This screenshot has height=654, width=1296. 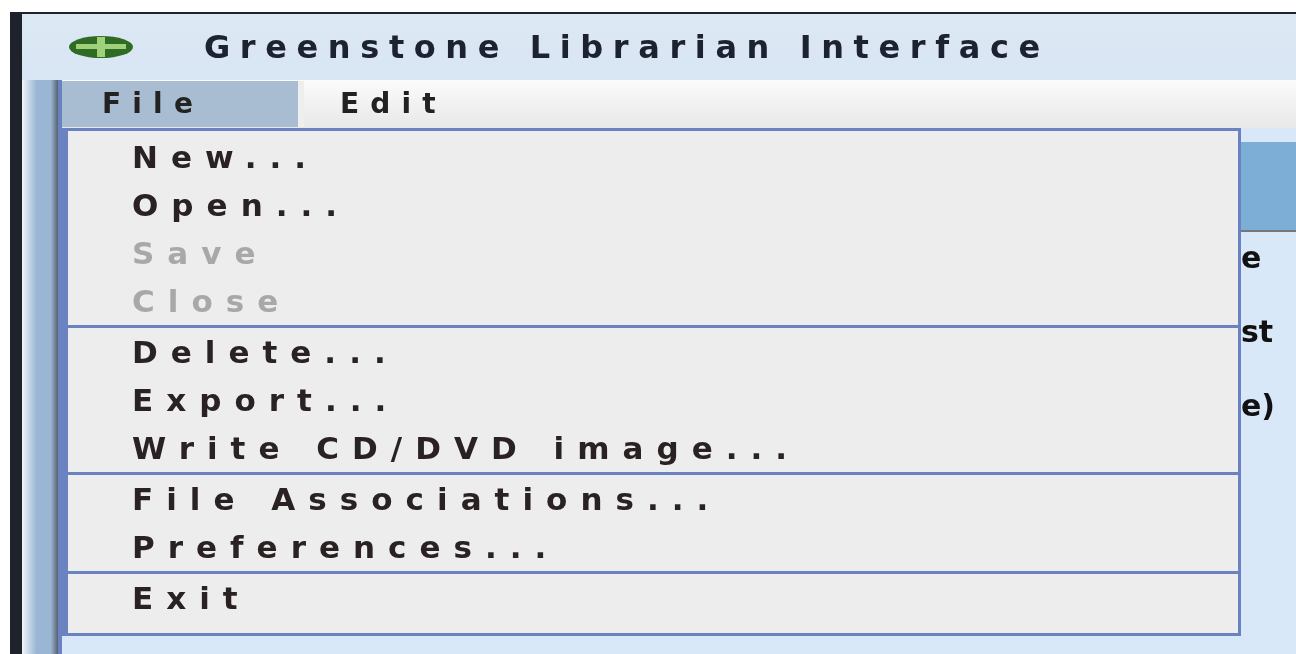 I want to click on partial-text: e, so click(x=1252, y=258).